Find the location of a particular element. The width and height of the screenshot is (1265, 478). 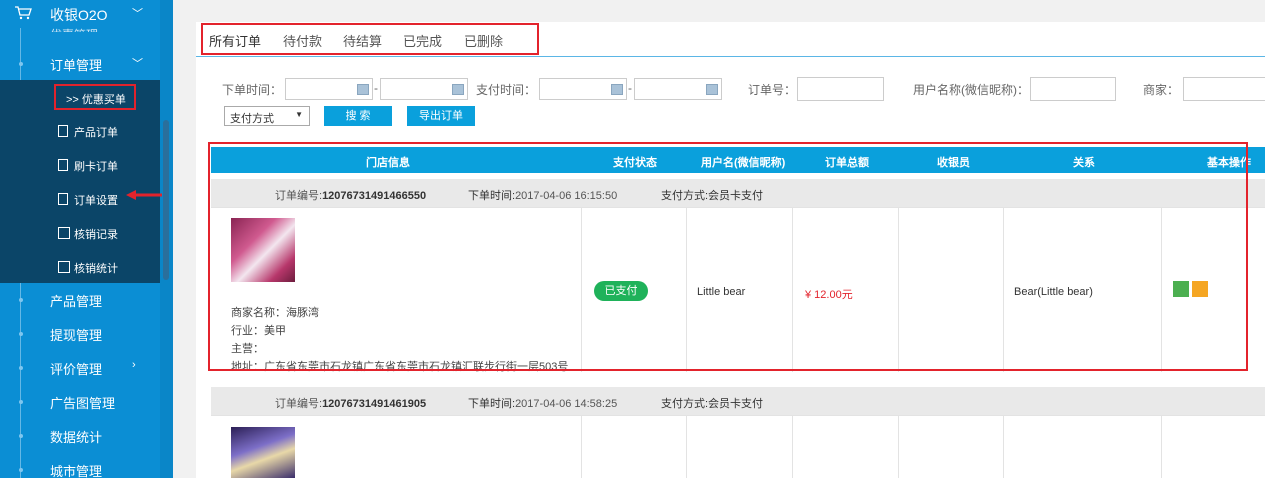

sidebar-cut-label: 优惠管理 is located at coordinates (74, 29).